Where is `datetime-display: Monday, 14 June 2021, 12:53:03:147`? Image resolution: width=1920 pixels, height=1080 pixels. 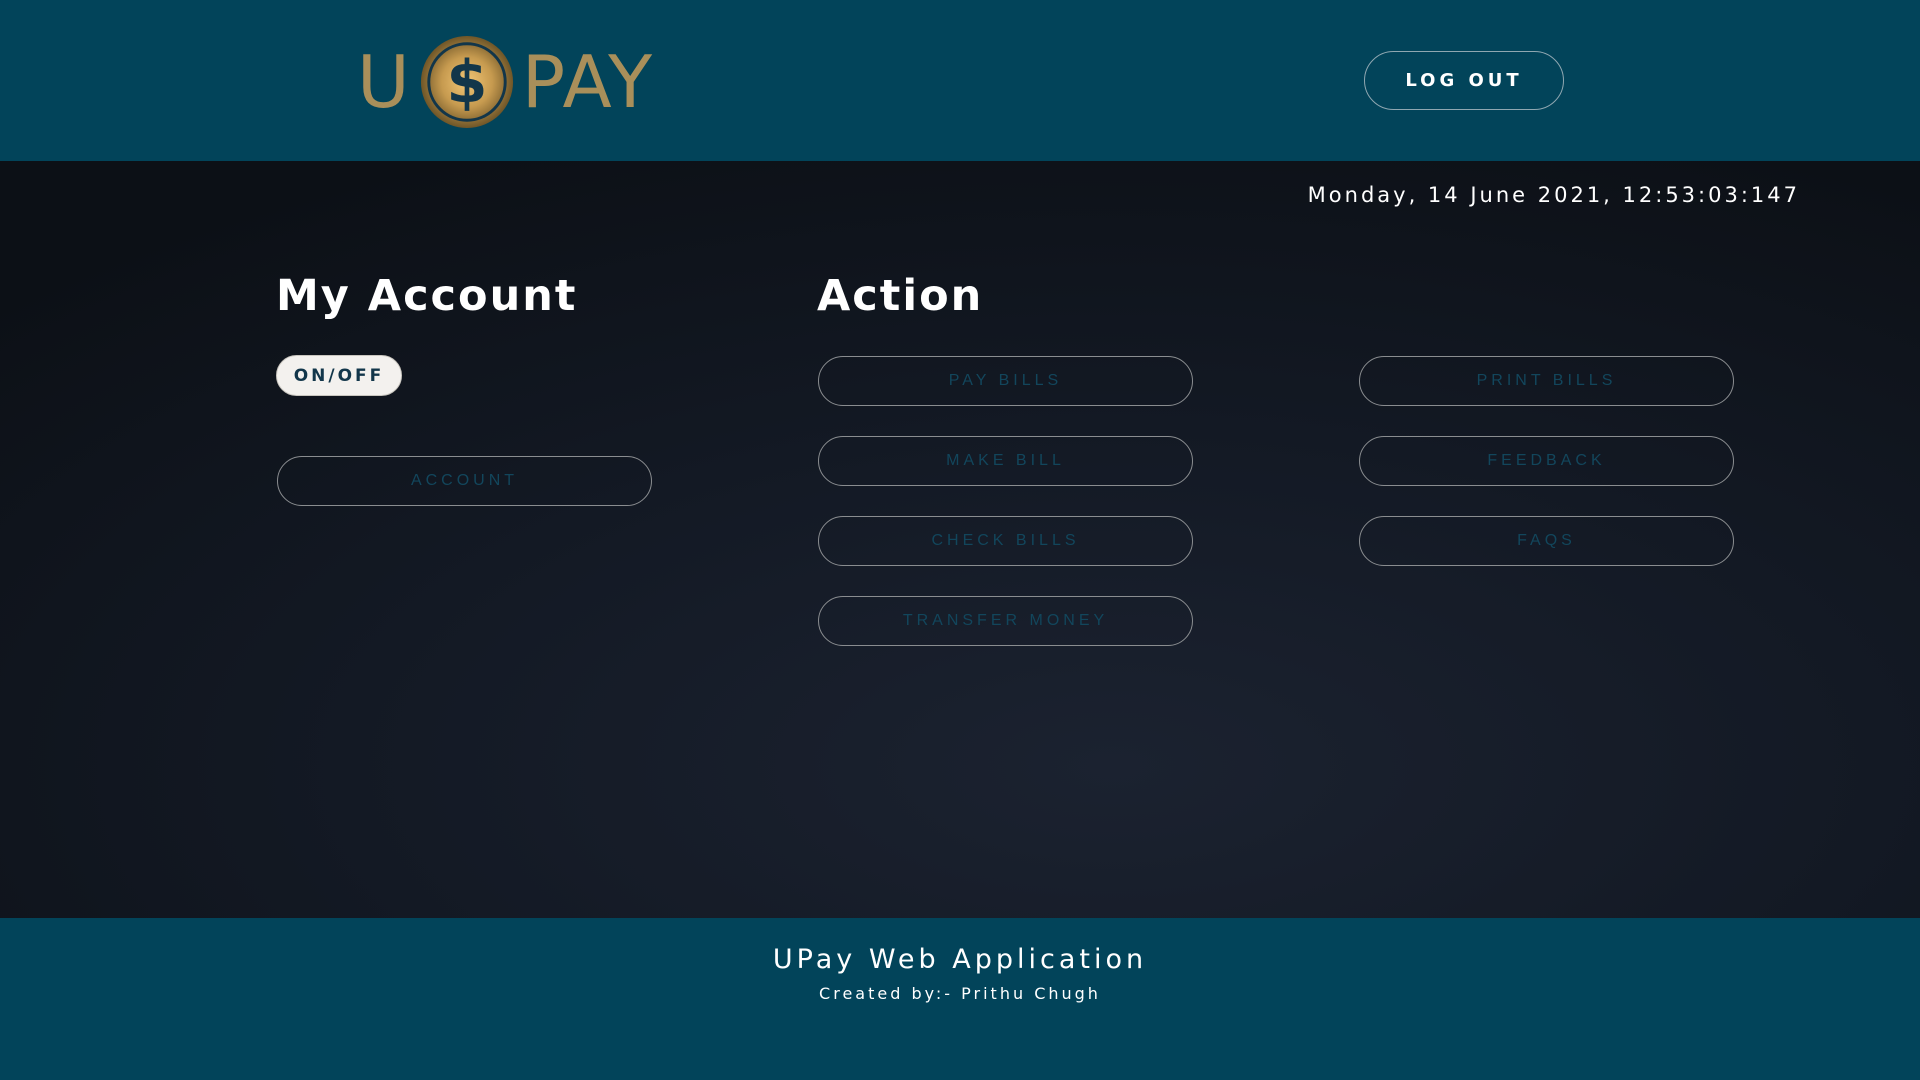 datetime-display: Monday, 14 June 2021, 12:53:03:147 is located at coordinates (1553, 195).